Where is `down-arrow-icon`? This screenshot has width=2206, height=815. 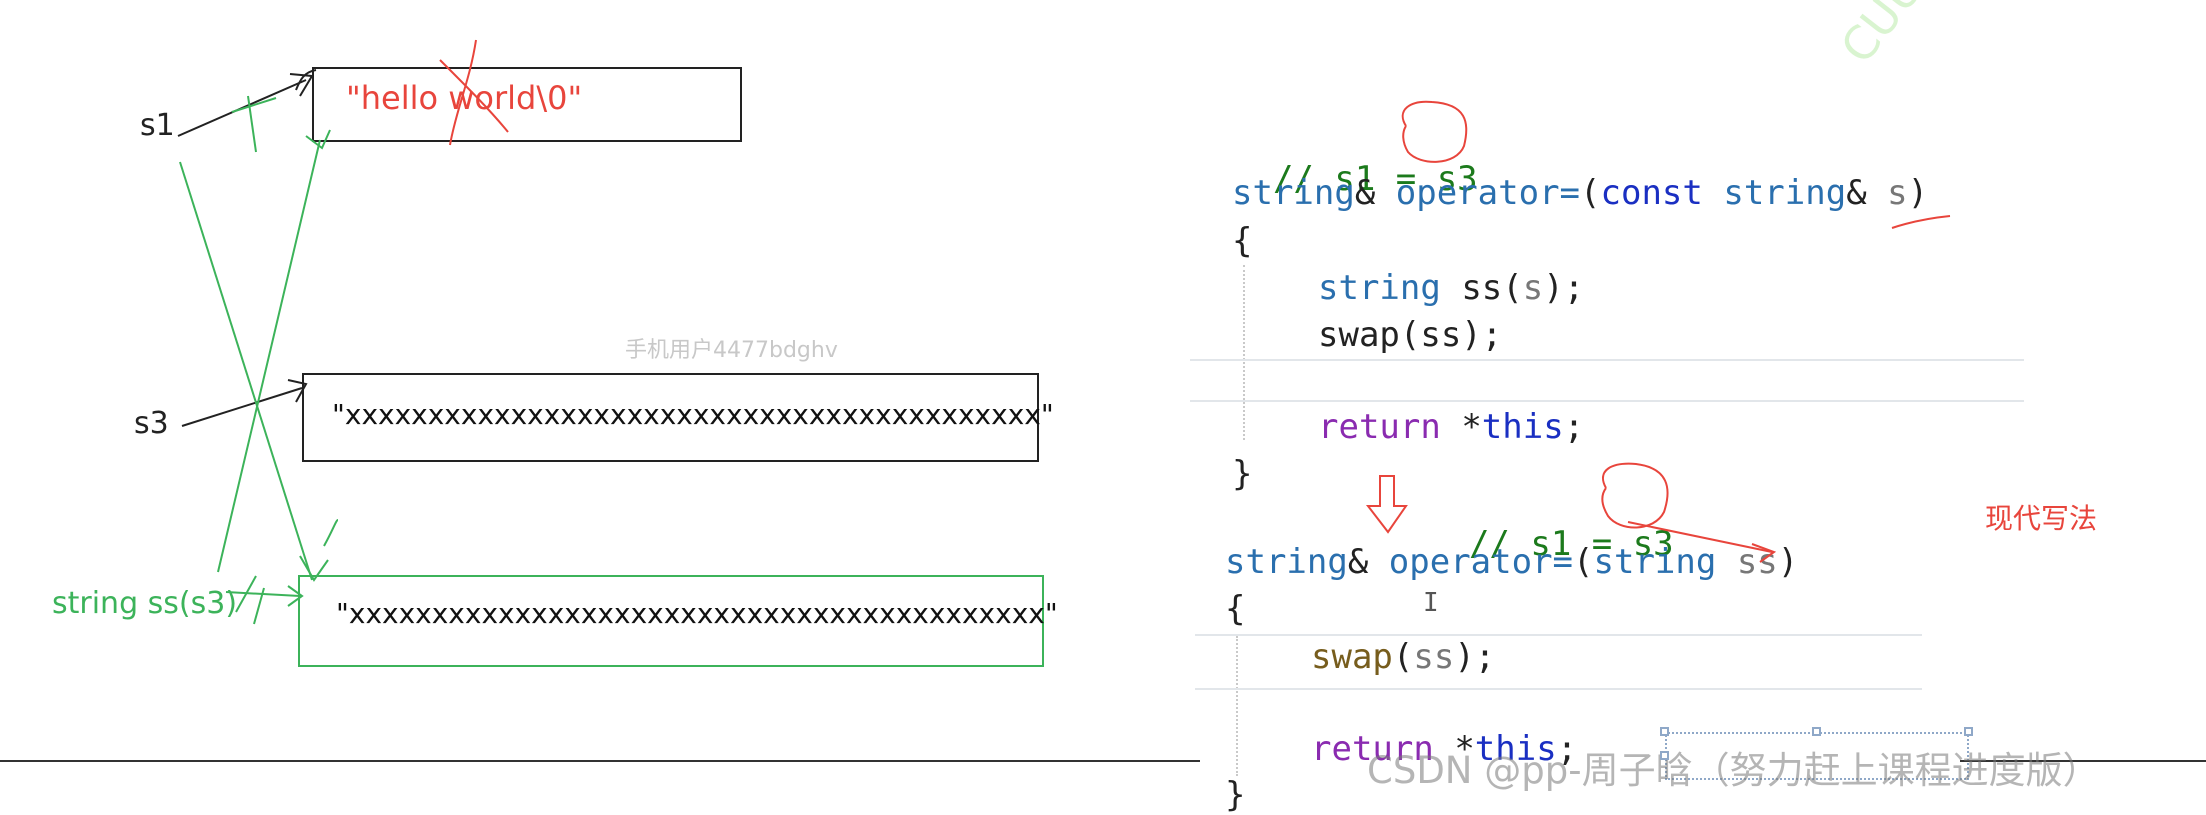 down-arrow-icon is located at coordinates (1386, 504).